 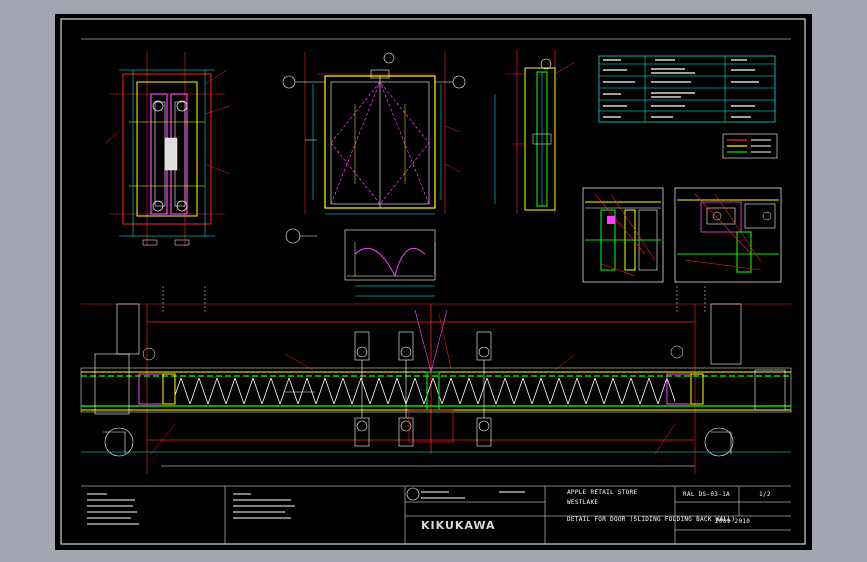 What do you see at coordinates (728, 235) in the screenshot?
I see `detail-enlarged-b` at bounding box center [728, 235].